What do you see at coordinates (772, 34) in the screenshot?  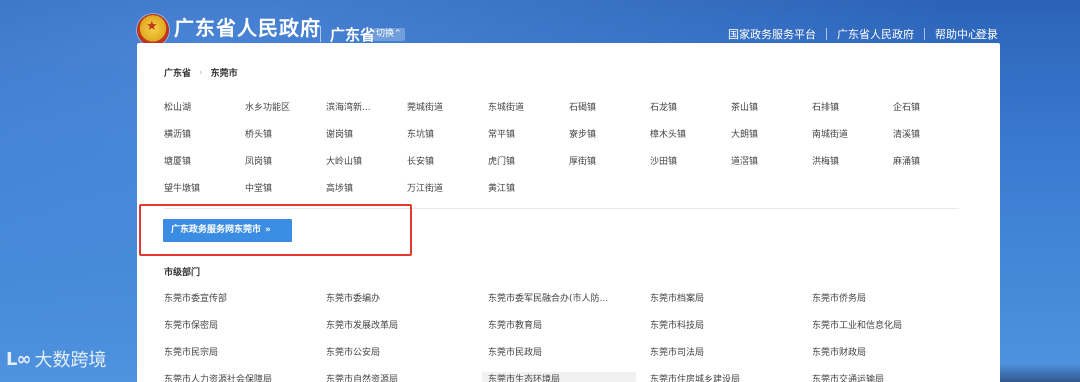 I see `link-national-platform: 国家政务服务平台` at bounding box center [772, 34].